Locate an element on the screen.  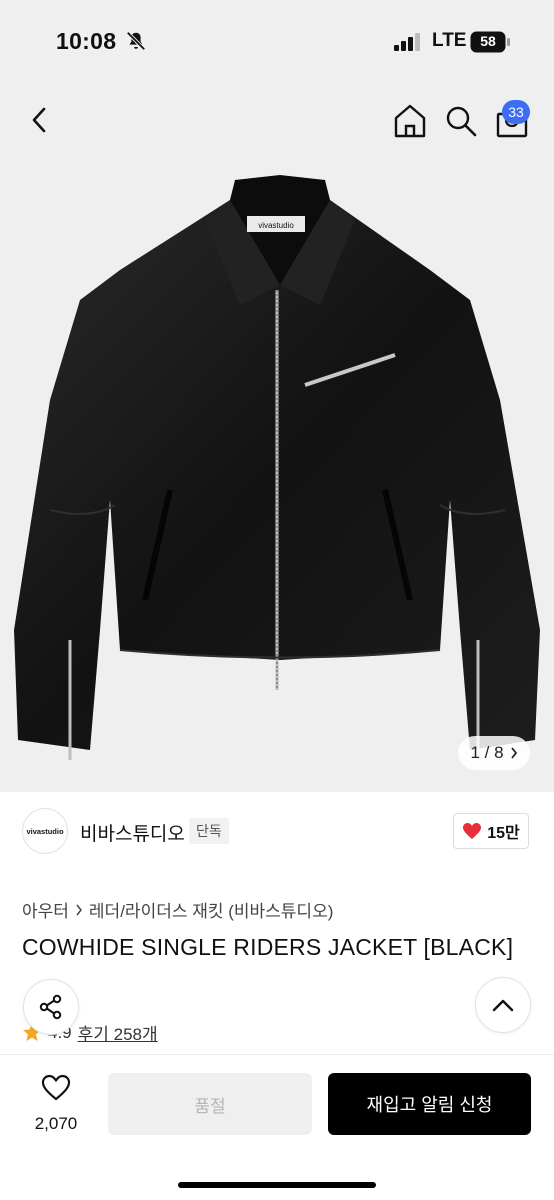
exclusive-badge: 단독 is located at coordinates (209, 831).